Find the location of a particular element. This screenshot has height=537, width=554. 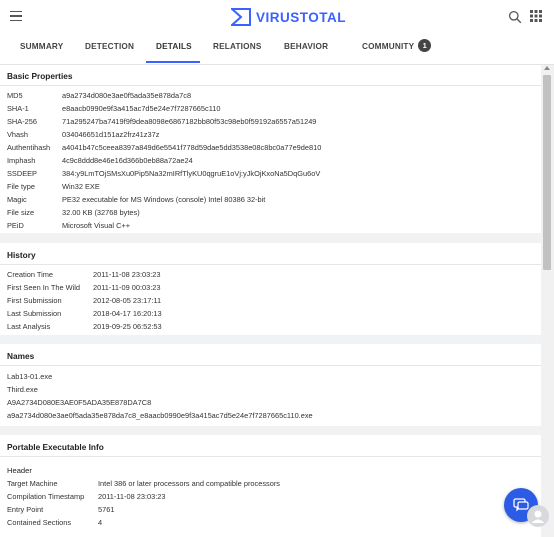

tab-detection: DETECTION is located at coordinates (109, 49).